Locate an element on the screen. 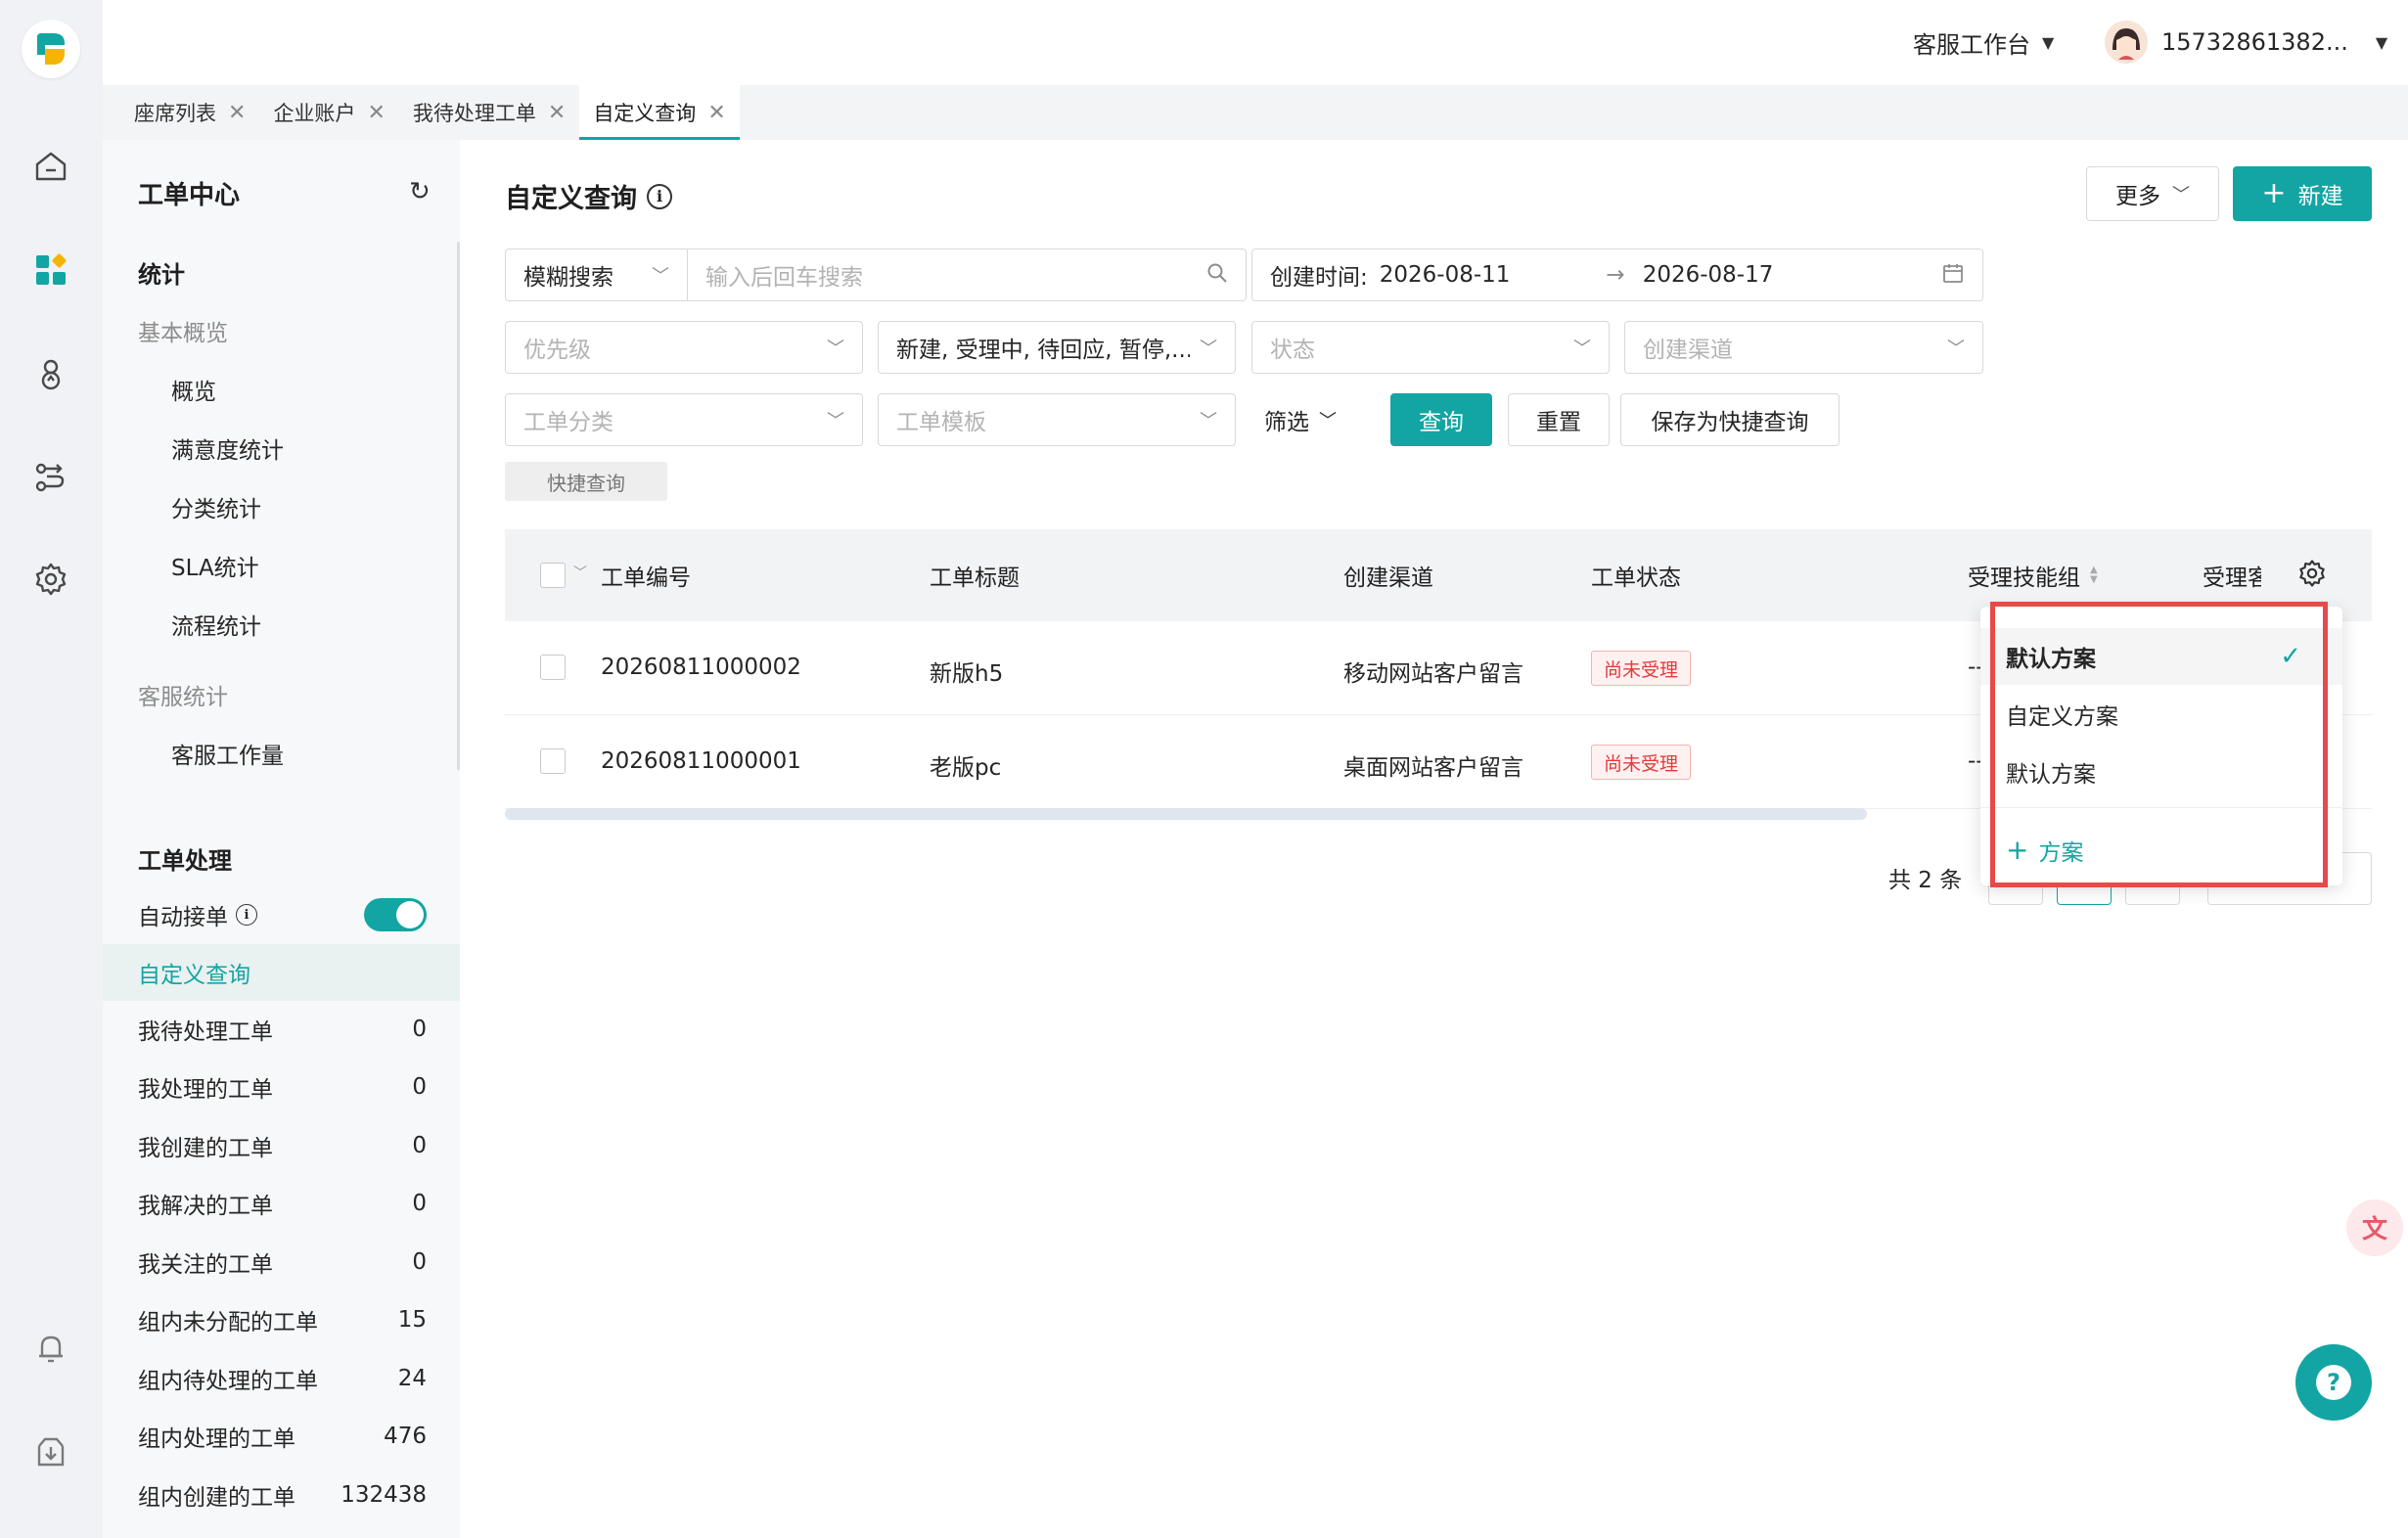 The height and width of the screenshot is (1538, 2408). col-skill-group-label: 受理技能组 is located at coordinates (2024, 578).